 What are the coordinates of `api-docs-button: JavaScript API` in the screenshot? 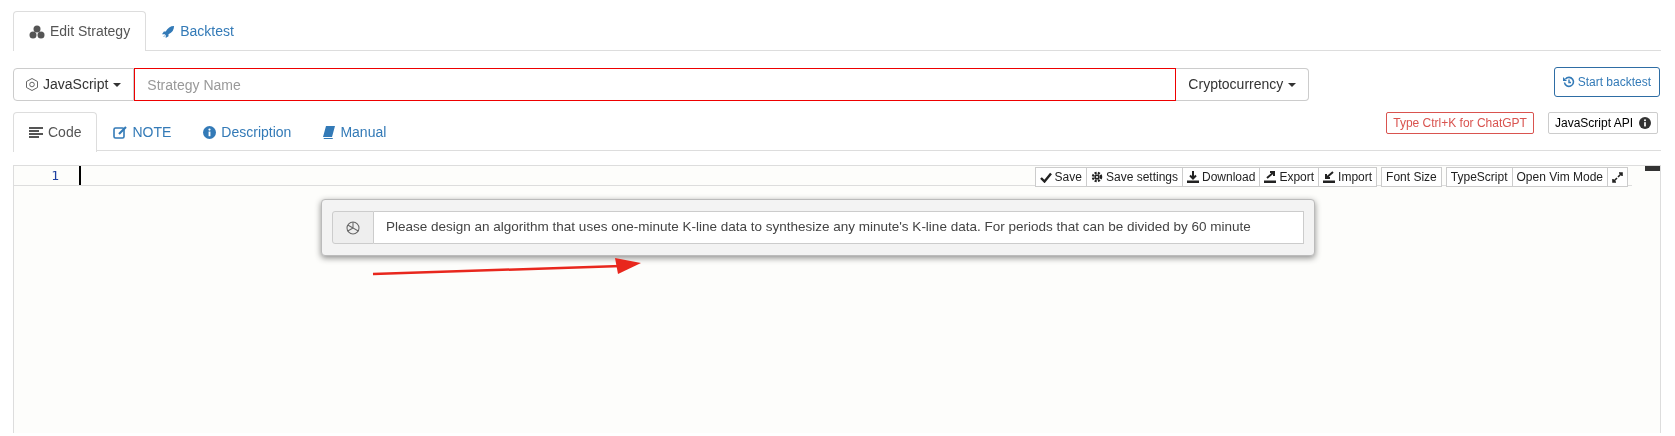 It's located at (1602, 123).